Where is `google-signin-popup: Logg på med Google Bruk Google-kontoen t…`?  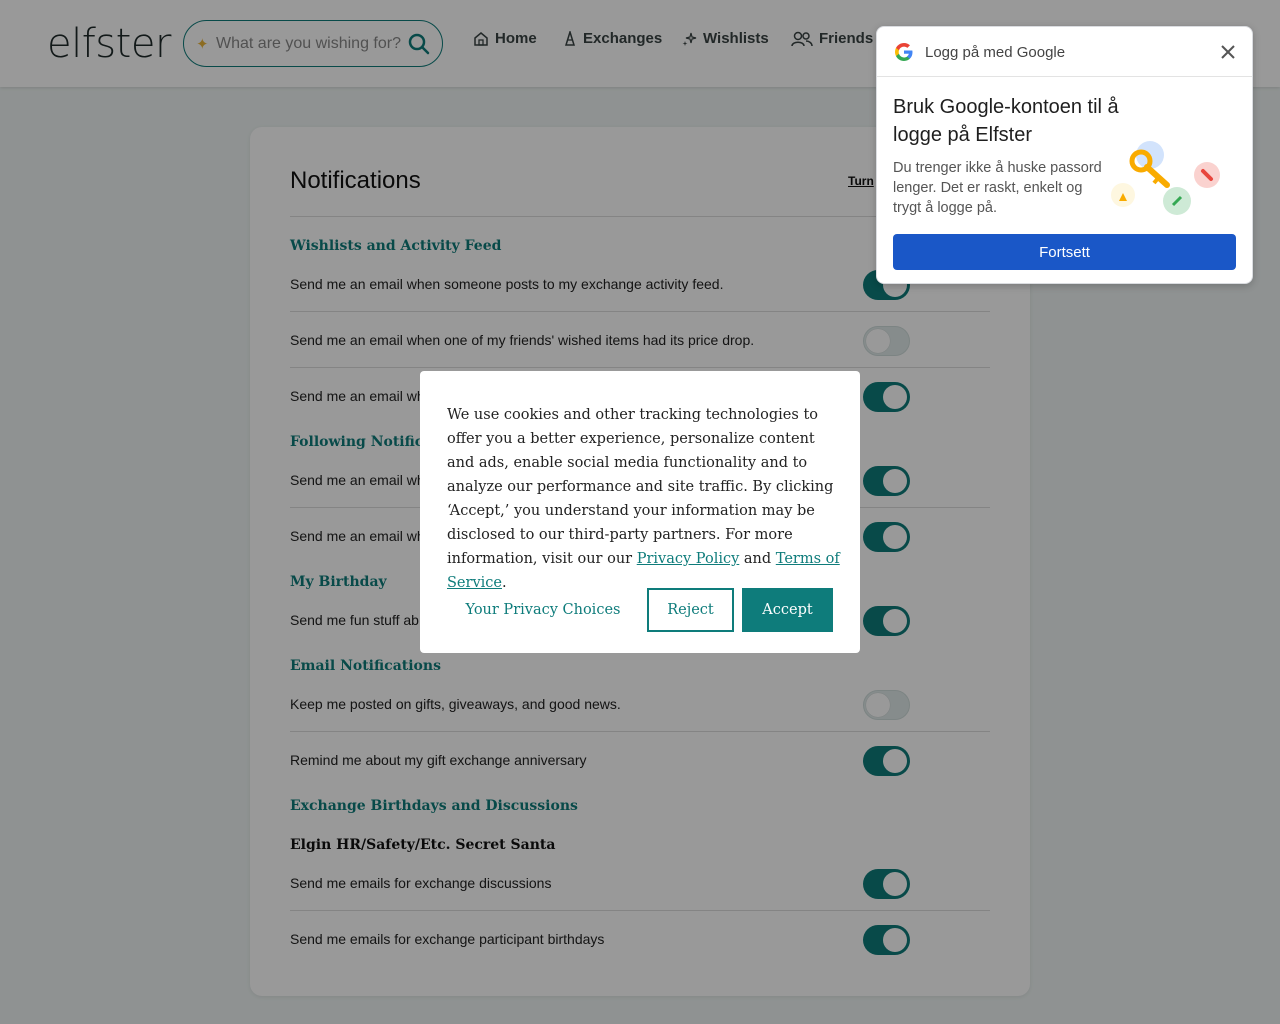 google-signin-popup: Logg på med Google Bruk Google-kontoen t… is located at coordinates (1064, 155).